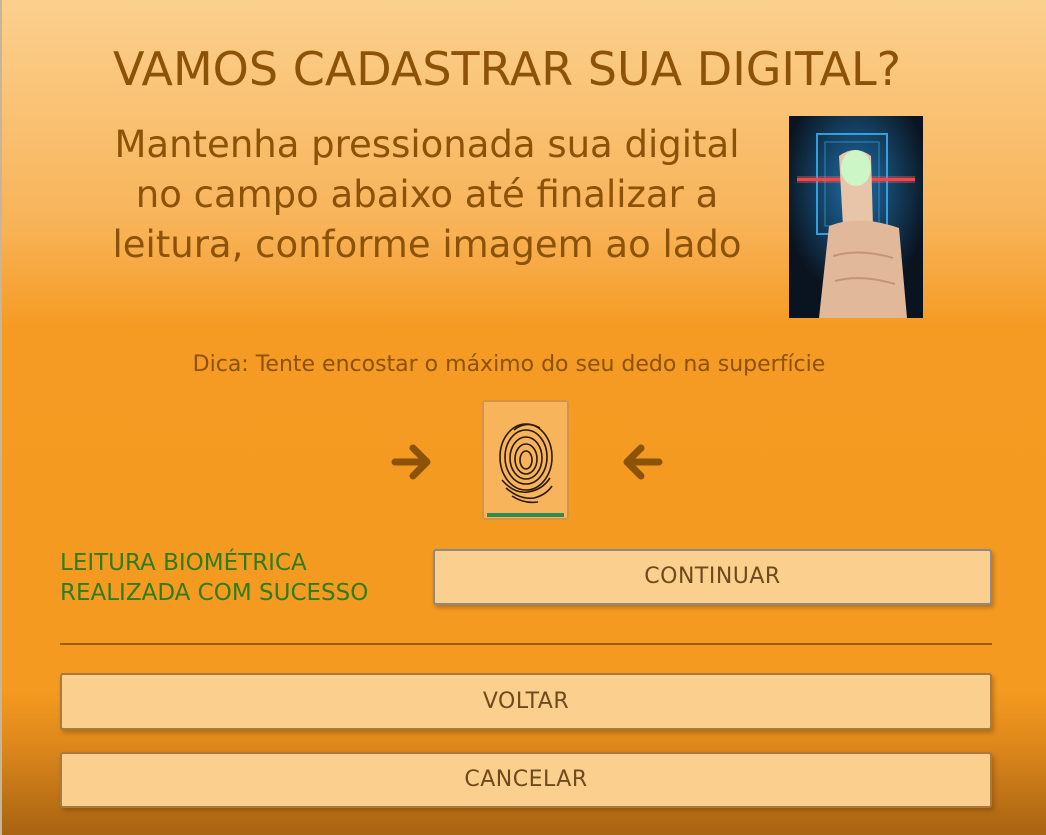  I want to click on fingerprint-sensor, so click(525, 460).